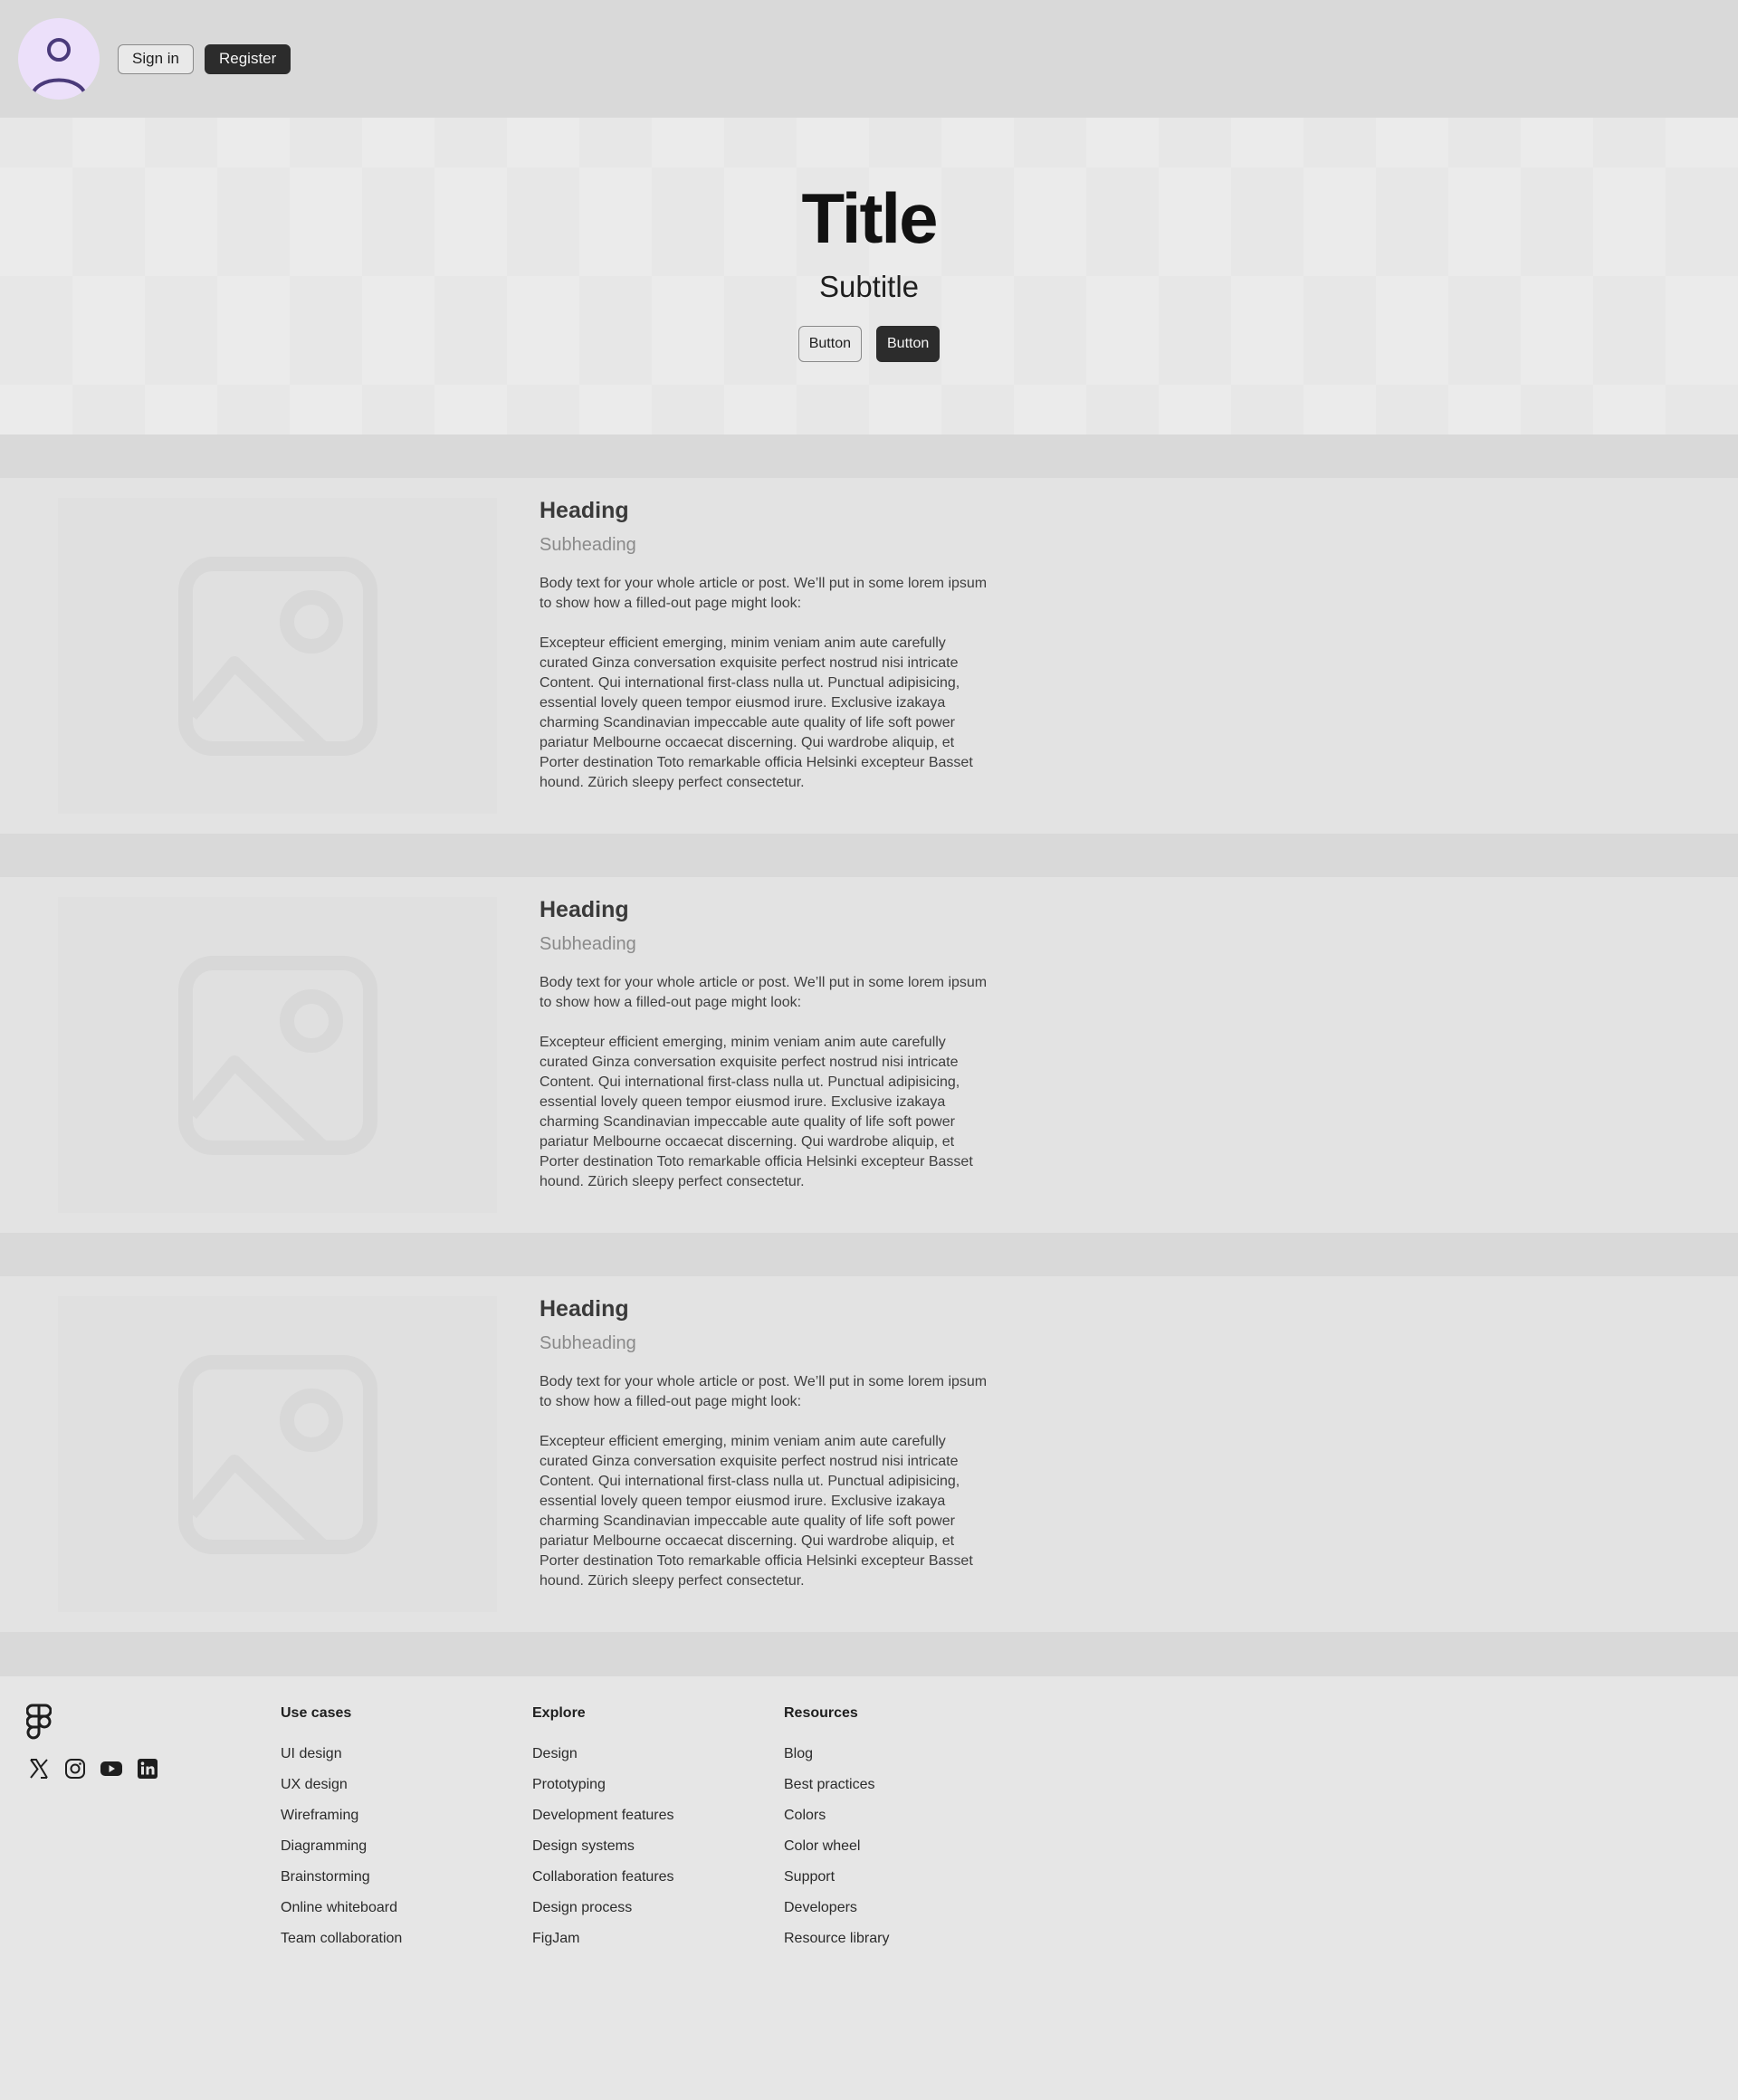  I want to click on site-header: Sign in Register, so click(869, 59).